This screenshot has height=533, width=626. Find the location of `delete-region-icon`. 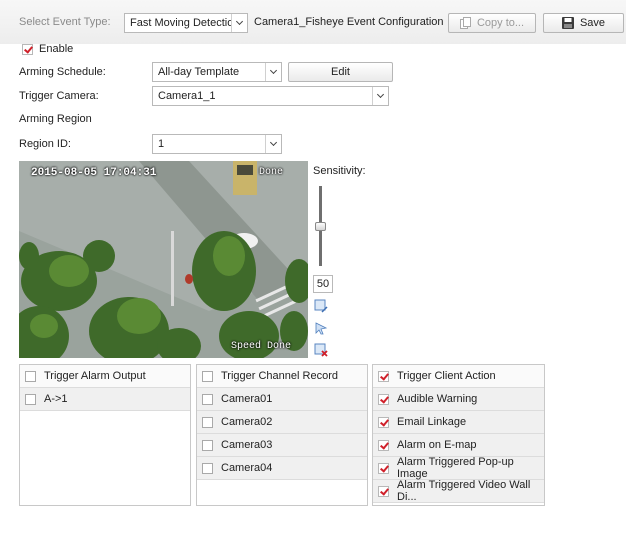

delete-region-icon is located at coordinates (321, 350).